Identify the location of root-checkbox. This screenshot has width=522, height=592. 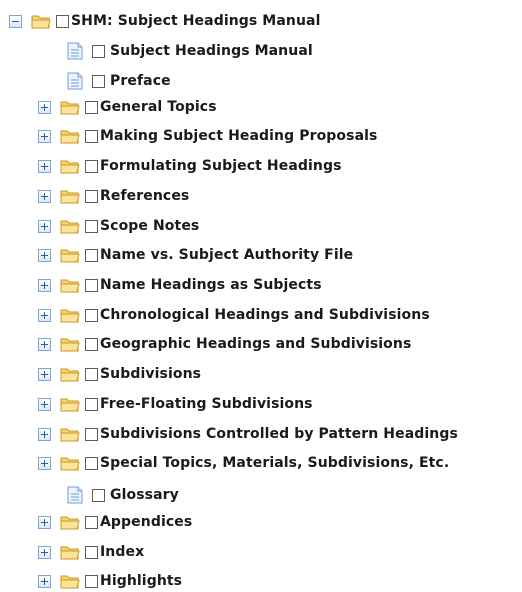
(62, 21).